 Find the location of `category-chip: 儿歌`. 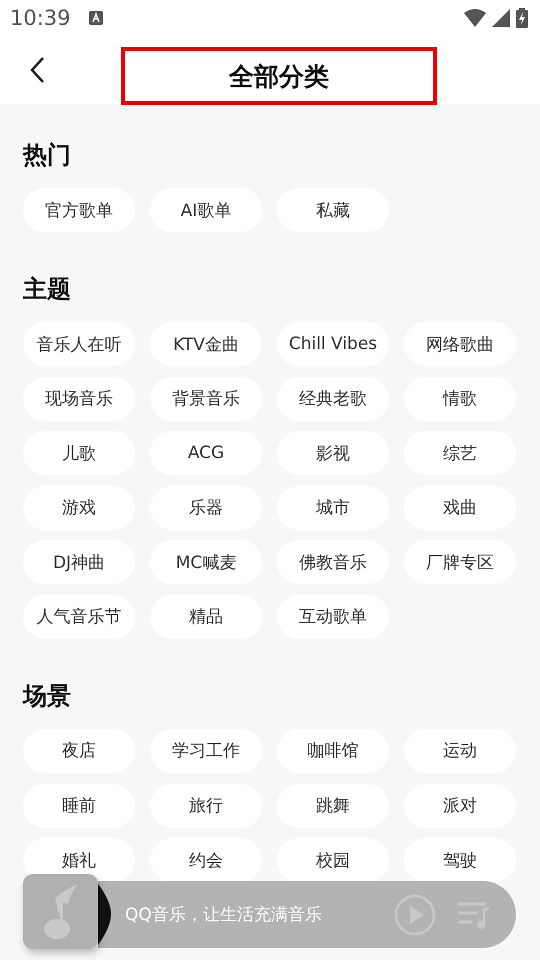

category-chip: 儿歌 is located at coordinates (79, 453).